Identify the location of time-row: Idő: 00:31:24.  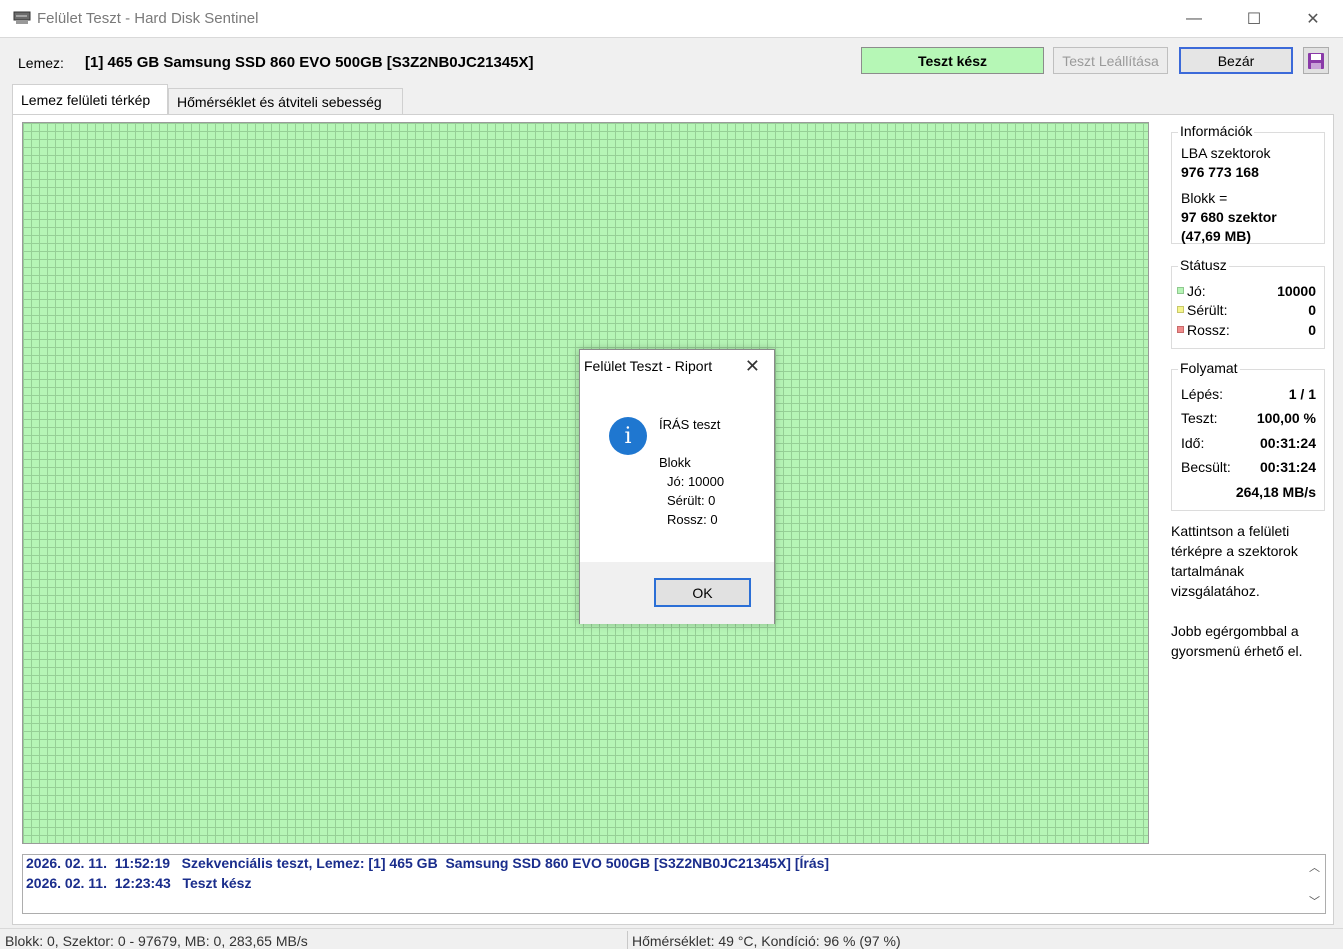
(1248, 443).